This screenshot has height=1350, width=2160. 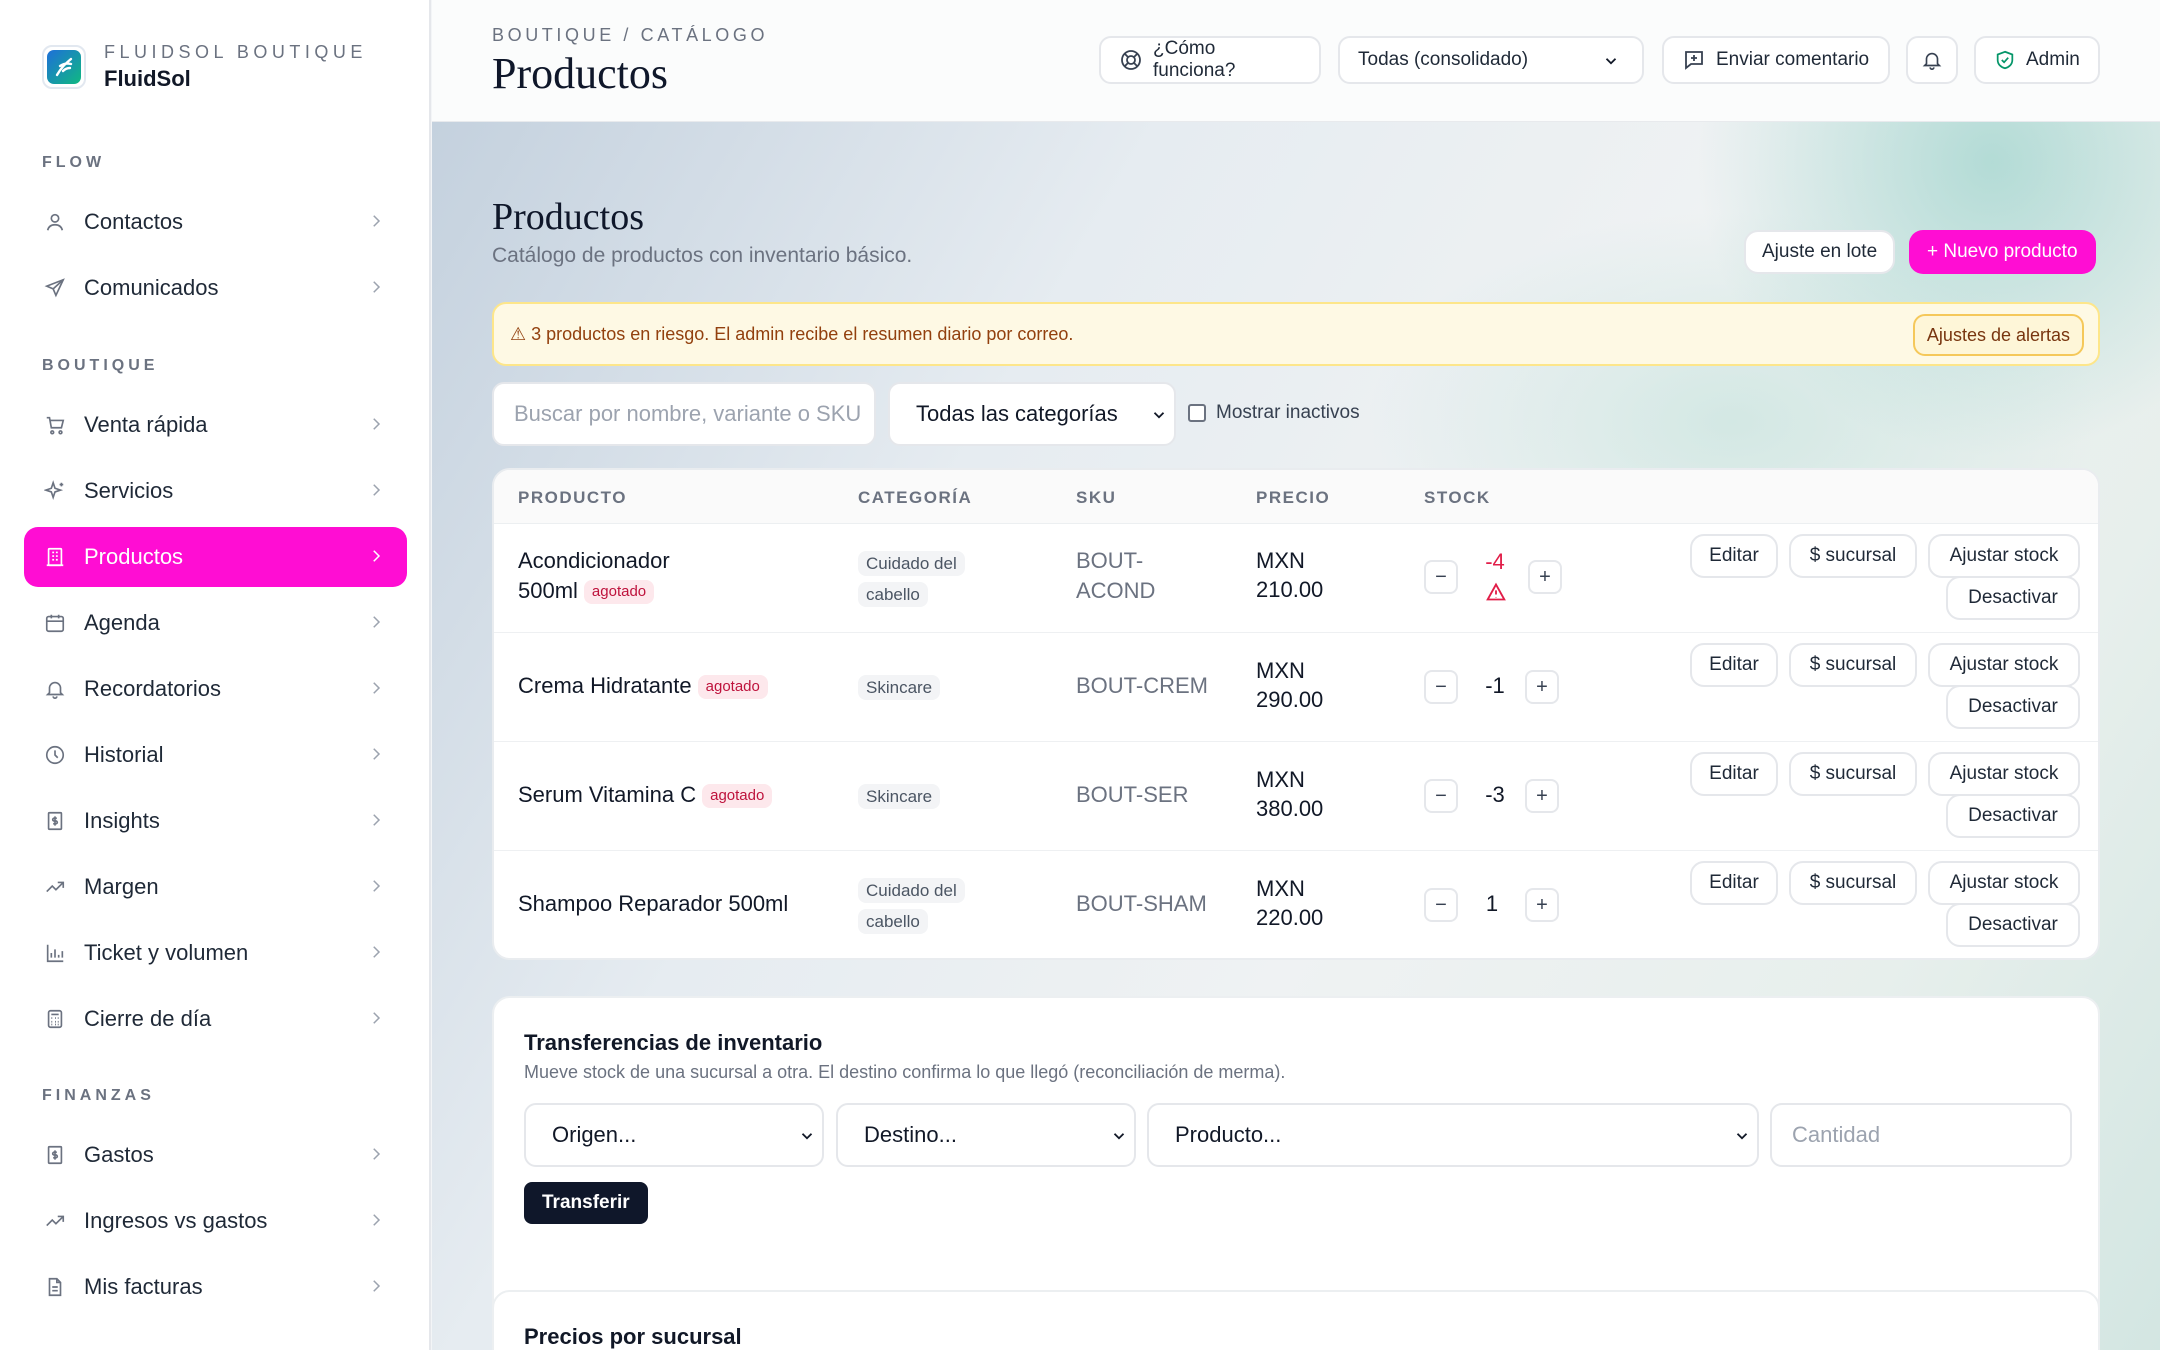 I want to click on branch-select-value: Todas (consolidado), so click(x=1443, y=59).